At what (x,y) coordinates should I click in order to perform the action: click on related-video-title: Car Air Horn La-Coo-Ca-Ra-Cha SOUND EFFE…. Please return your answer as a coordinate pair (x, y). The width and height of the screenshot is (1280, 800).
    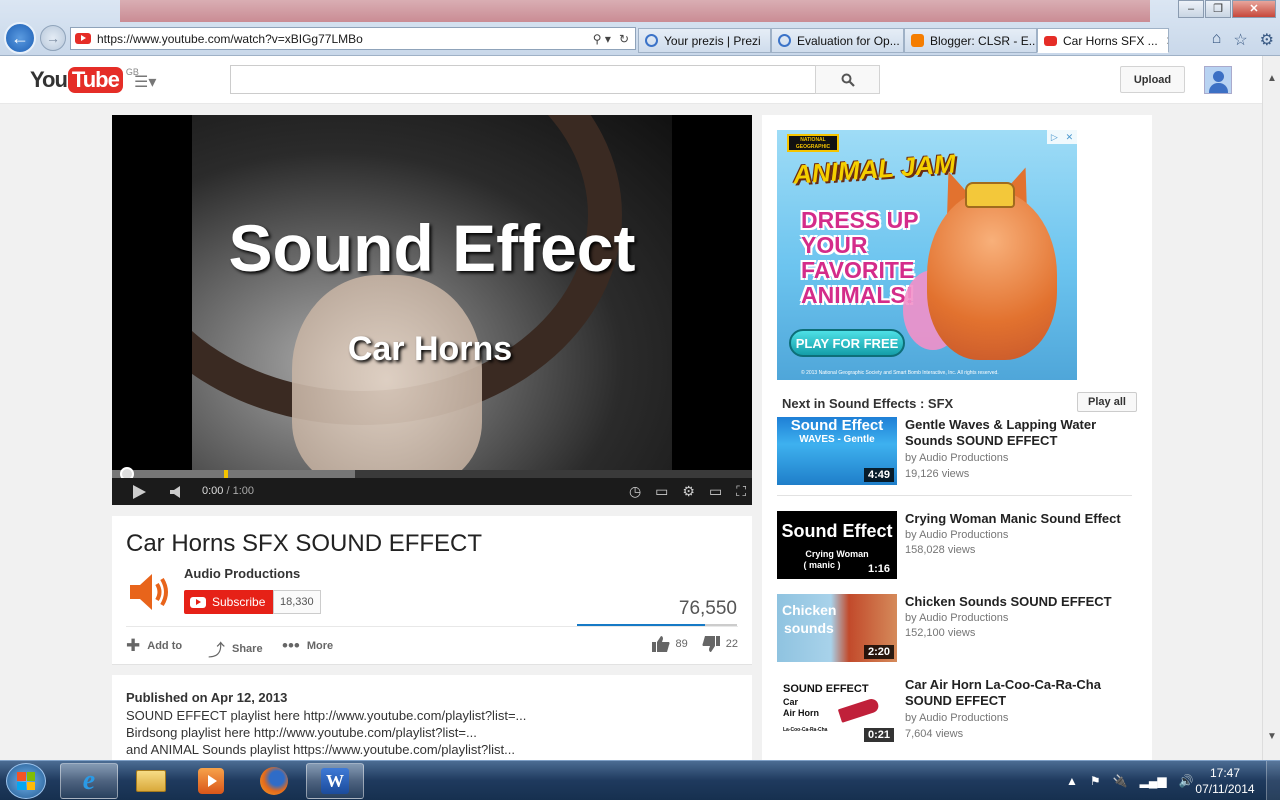
    Looking at the image, I should click on (1017, 693).